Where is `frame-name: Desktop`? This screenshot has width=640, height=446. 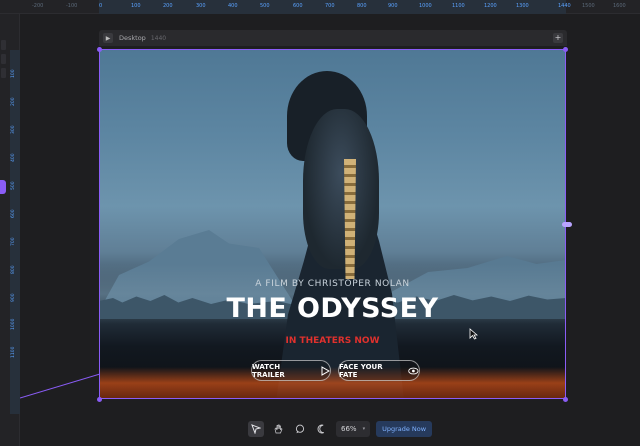
frame-name: Desktop is located at coordinates (132, 38).